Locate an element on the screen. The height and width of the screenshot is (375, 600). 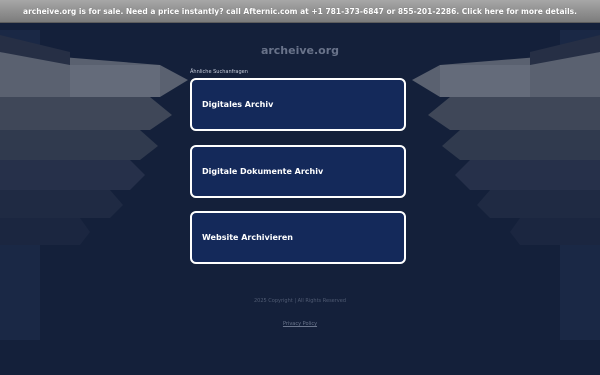
related-link-label: Website Archivieren is located at coordinates (247, 237).